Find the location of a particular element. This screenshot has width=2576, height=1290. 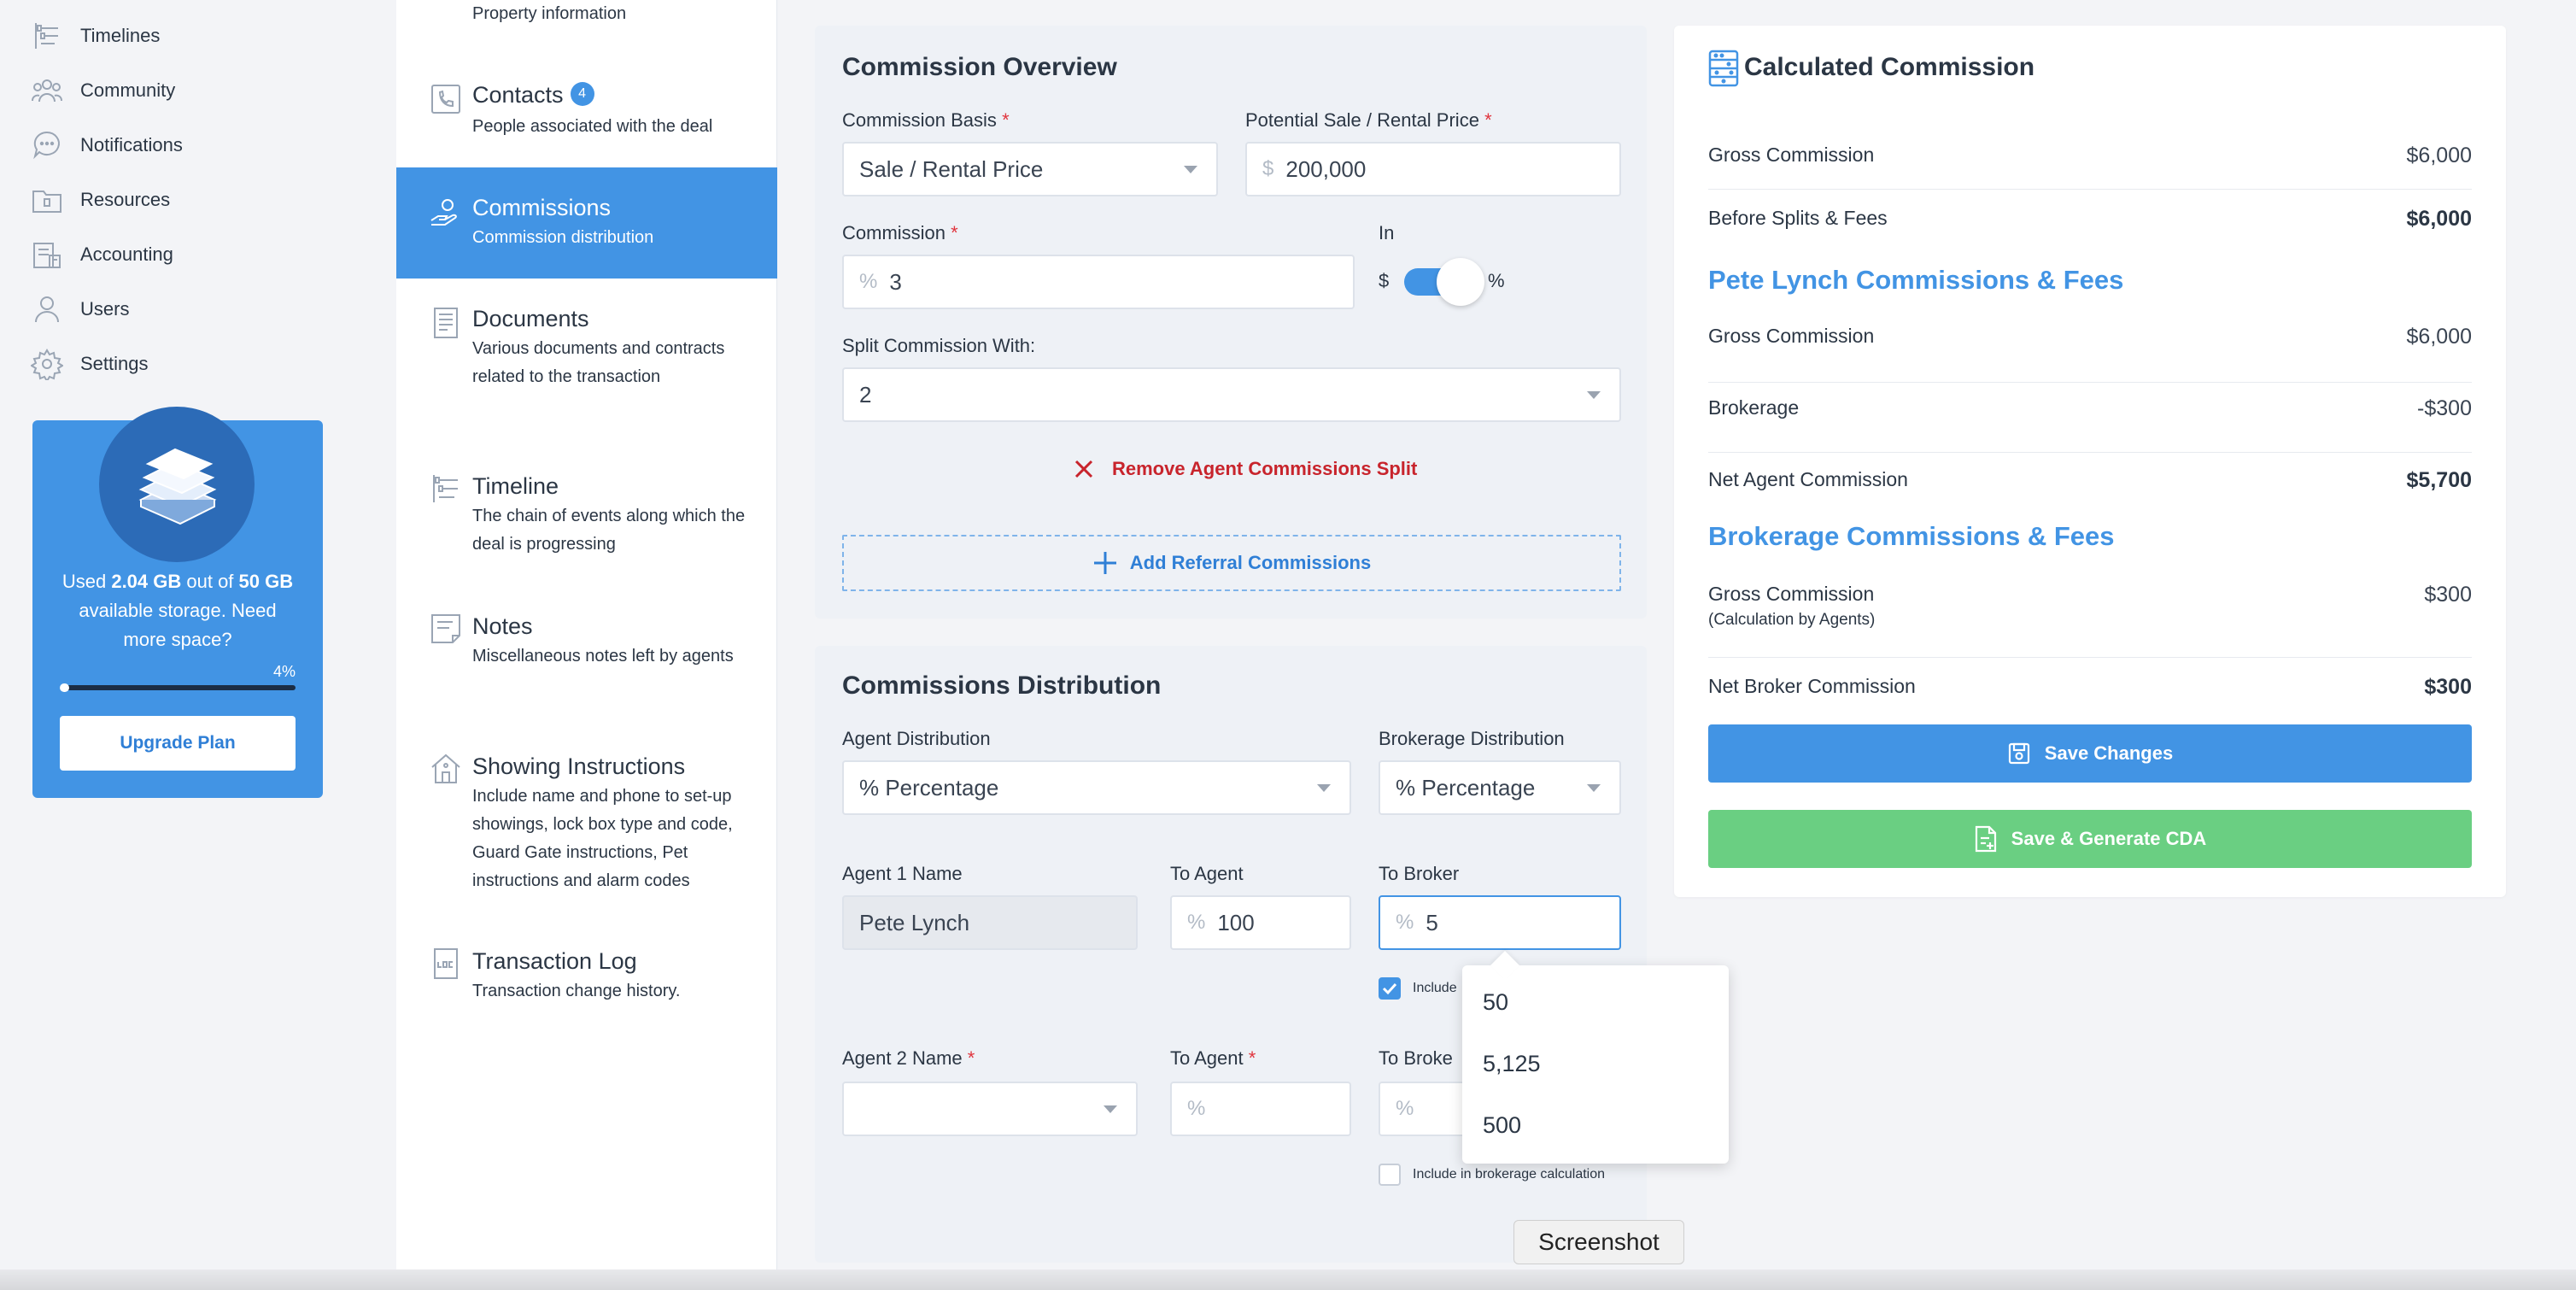

include-label: Include is located at coordinates (1435, 988).